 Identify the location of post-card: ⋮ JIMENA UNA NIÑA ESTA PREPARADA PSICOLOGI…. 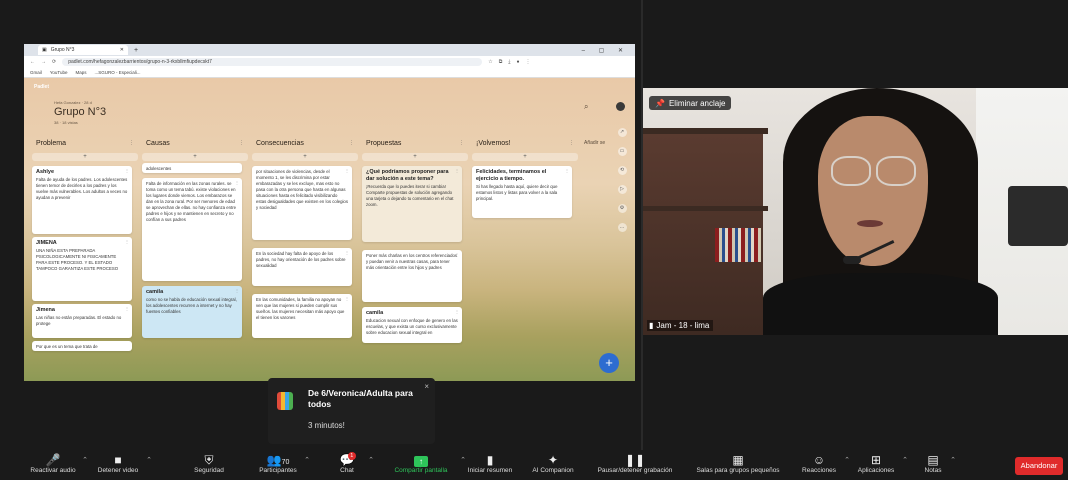
(82, 269).